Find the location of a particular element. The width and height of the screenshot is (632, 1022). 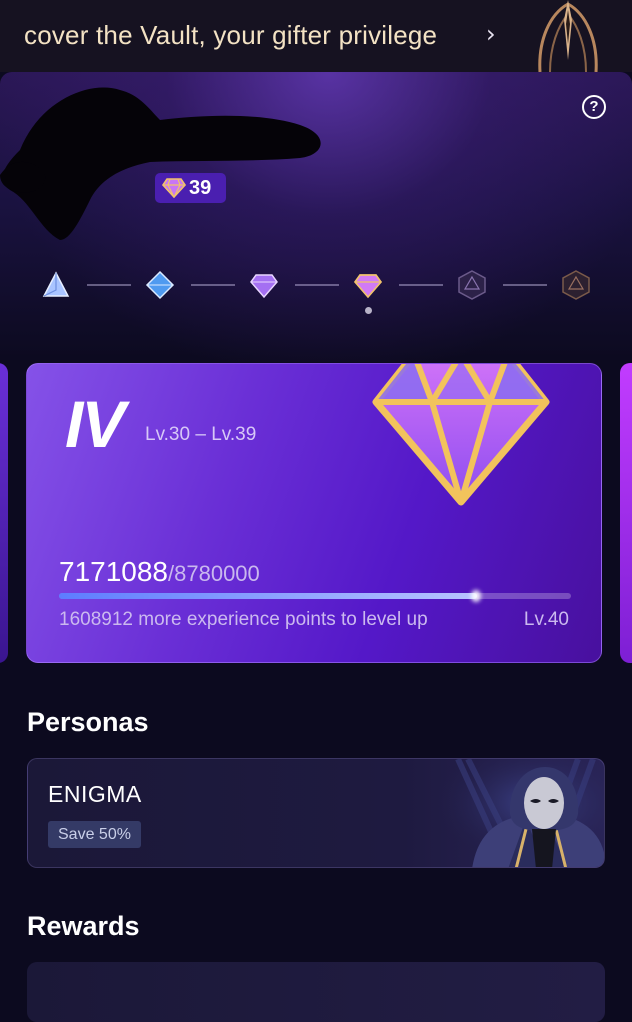

xp-value: 7171088/8780000 is located at coordinates (159, 572).